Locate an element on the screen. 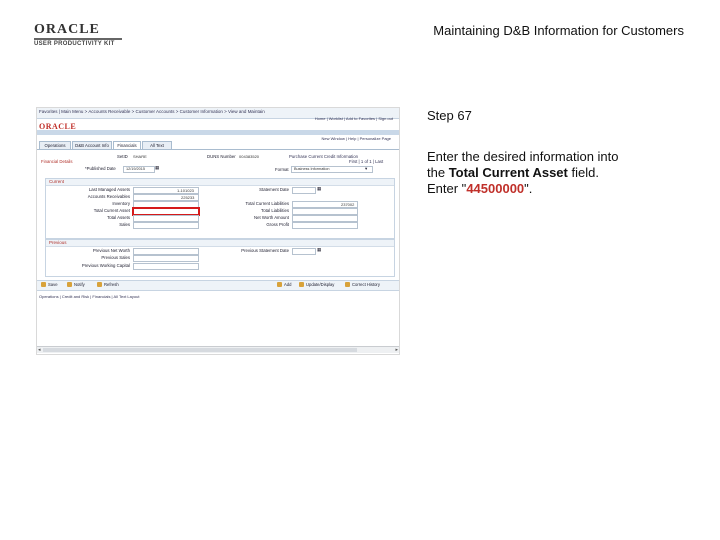 This screenshot has height=540, width=720. previous-section-header is located at coordinates (220, 243).